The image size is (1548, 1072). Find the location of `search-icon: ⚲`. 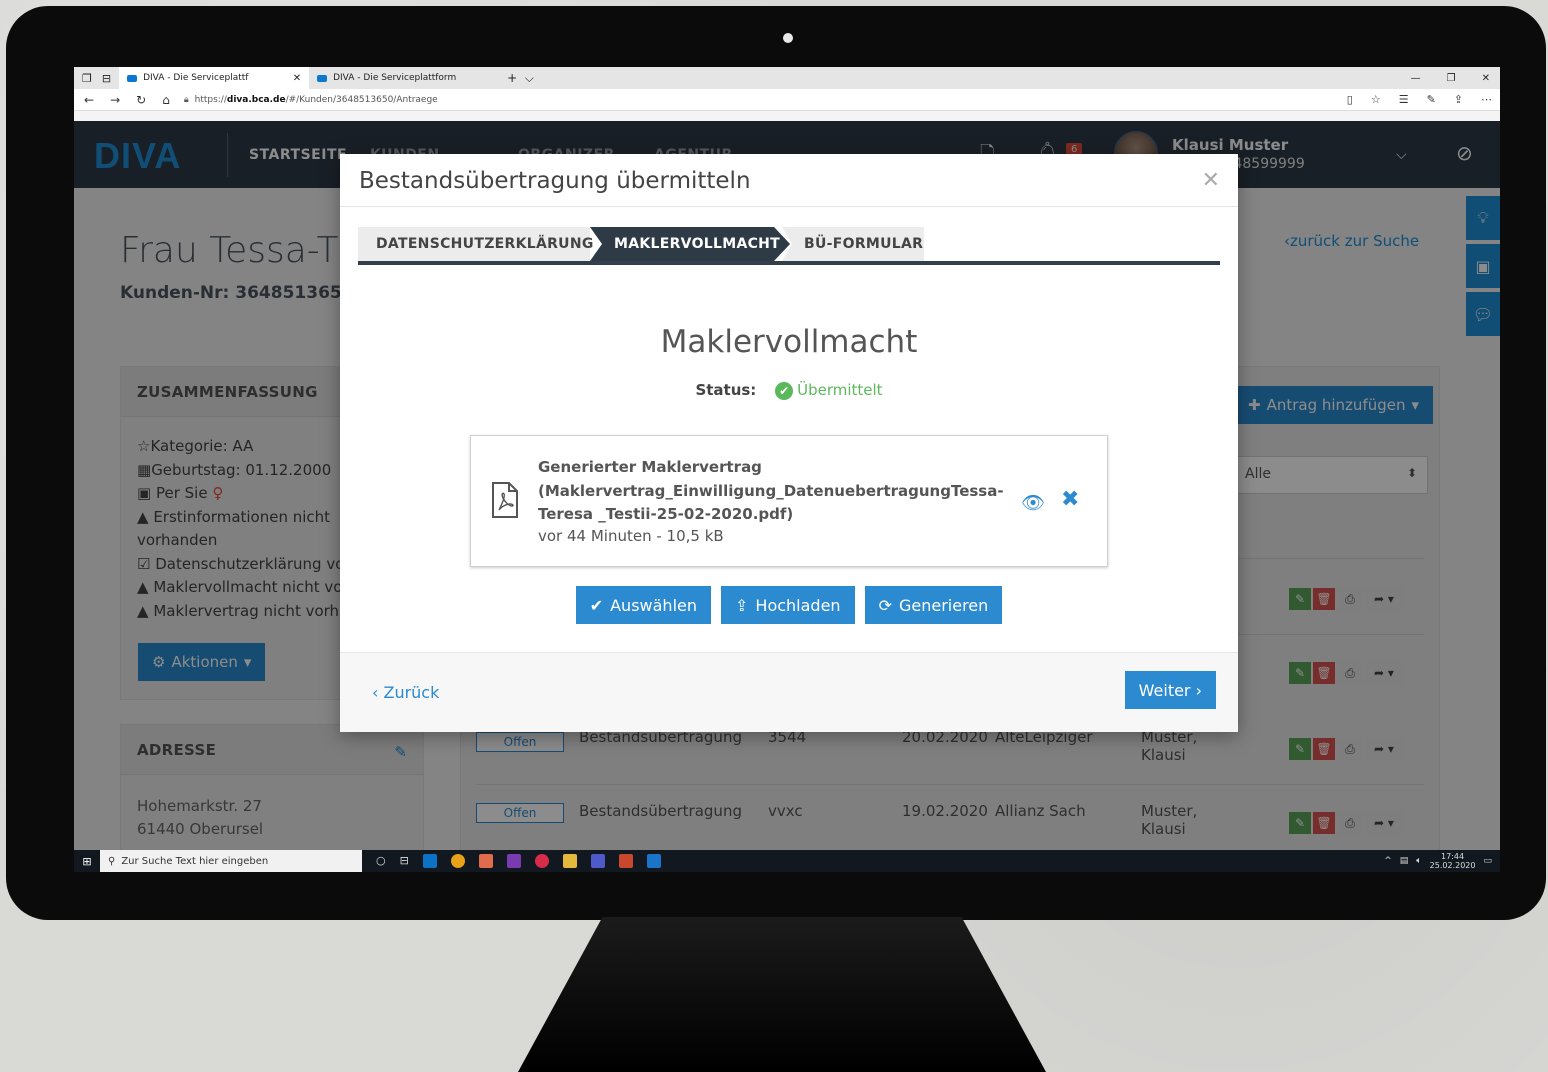

search-icon: ⚲ is located at coordinates (112, 861).